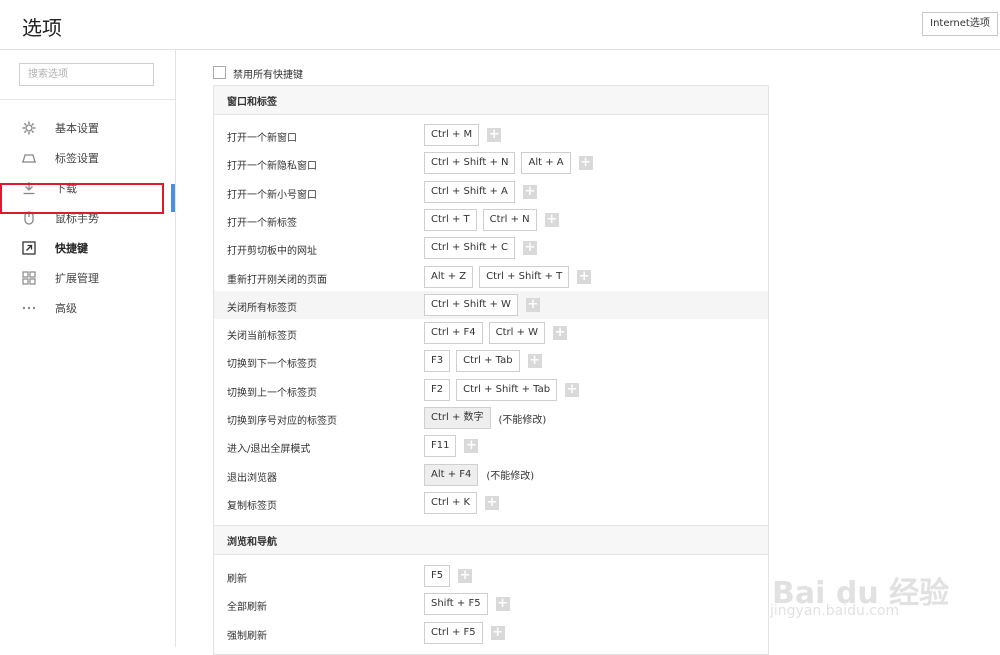 This screenshot has height=655, width=1000. I want to click on not-editable-note: (不能修改), so click(522, 420).